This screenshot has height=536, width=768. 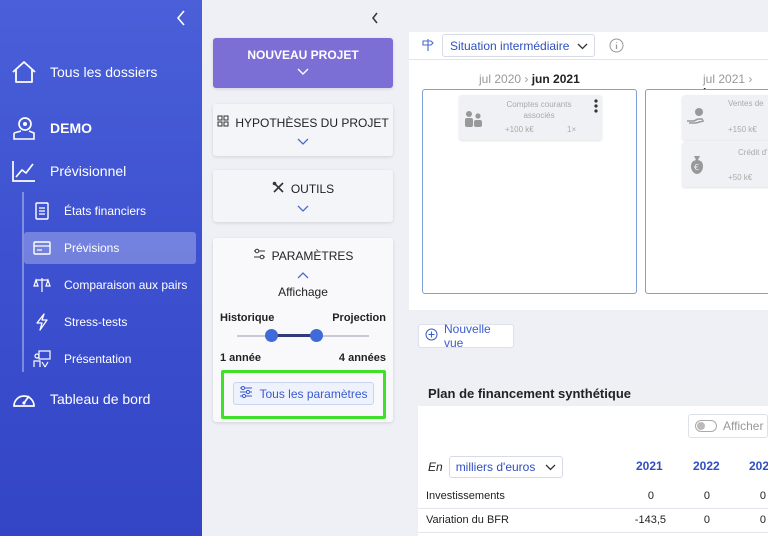 I want to click on sidebar-item-stress-tests: Stress-tests, so click(x=110, y=322).